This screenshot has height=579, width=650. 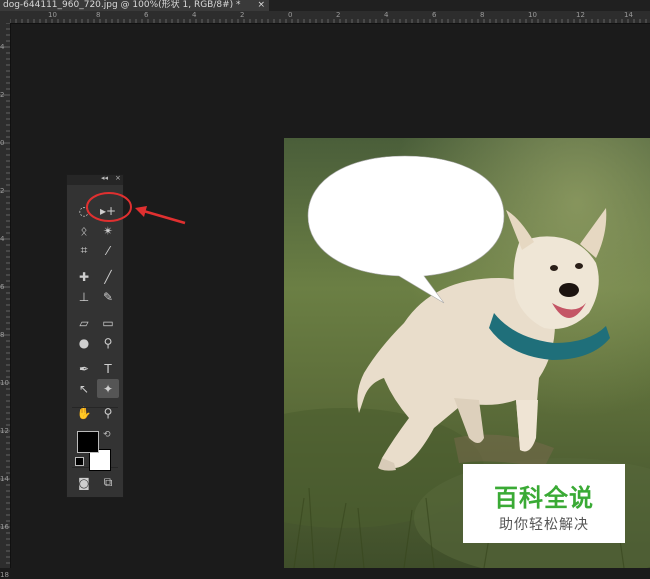 I want to click on quick-mask-icon: ◙, so click(x=84, y=482).